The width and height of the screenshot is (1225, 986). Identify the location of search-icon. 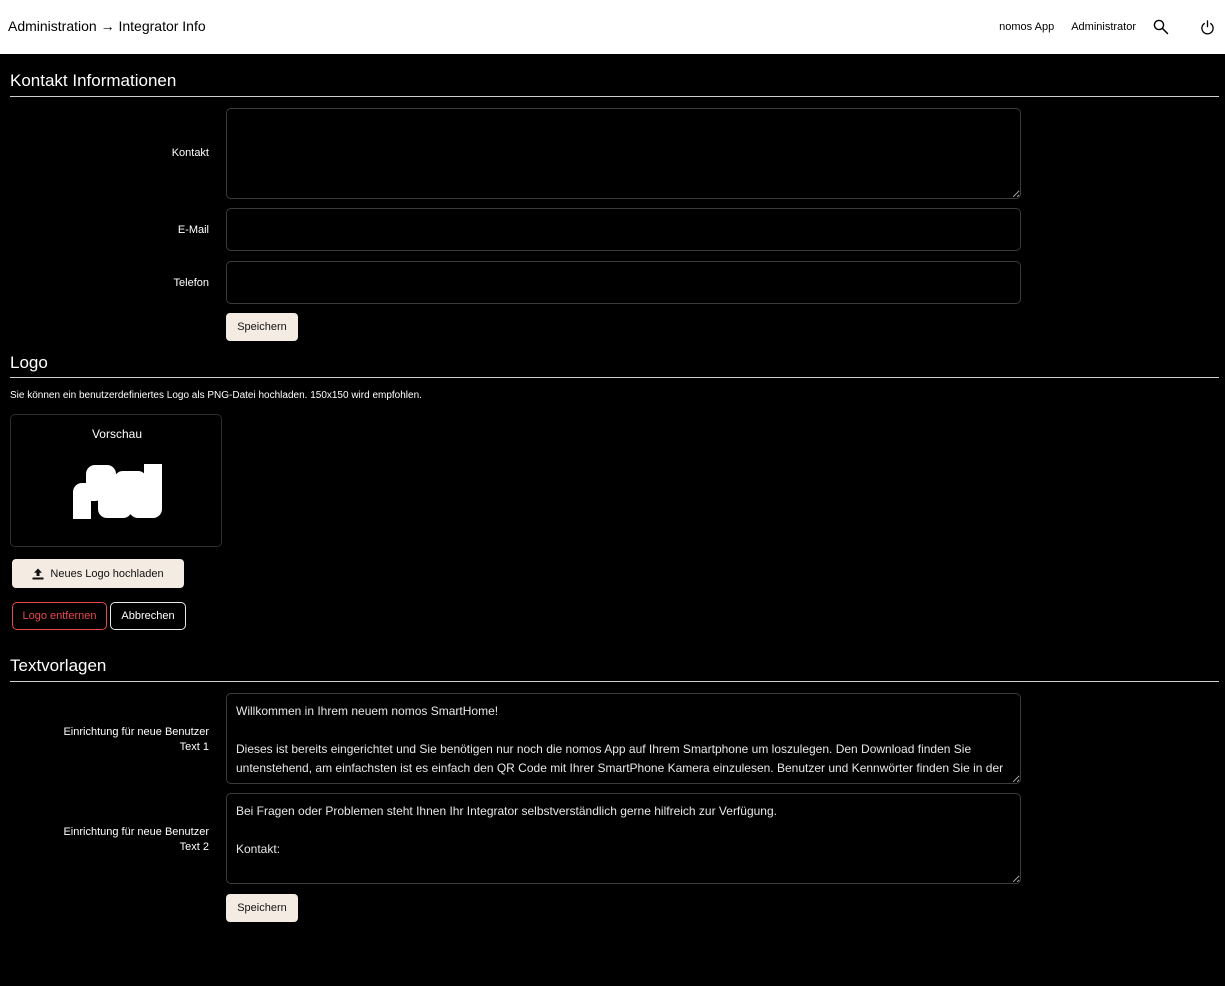
(1161, 27).